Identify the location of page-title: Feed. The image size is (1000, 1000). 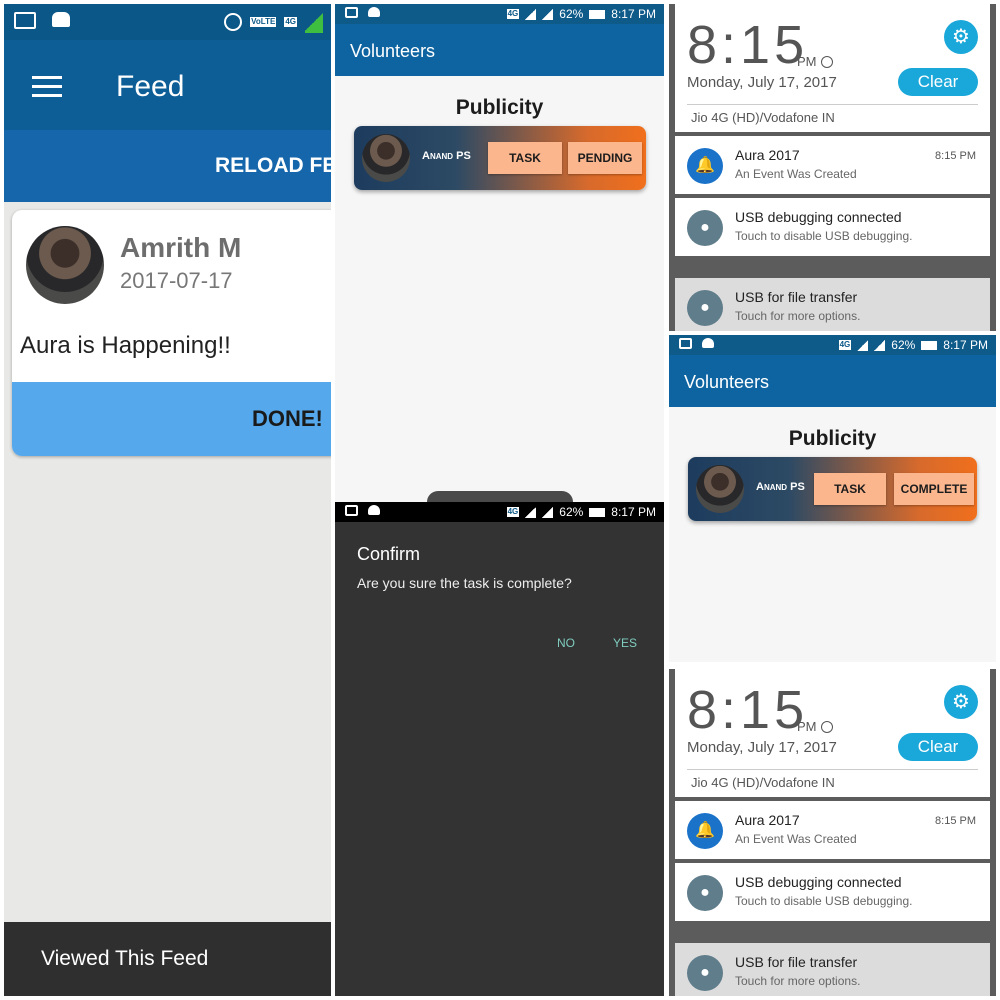
(150, 86).